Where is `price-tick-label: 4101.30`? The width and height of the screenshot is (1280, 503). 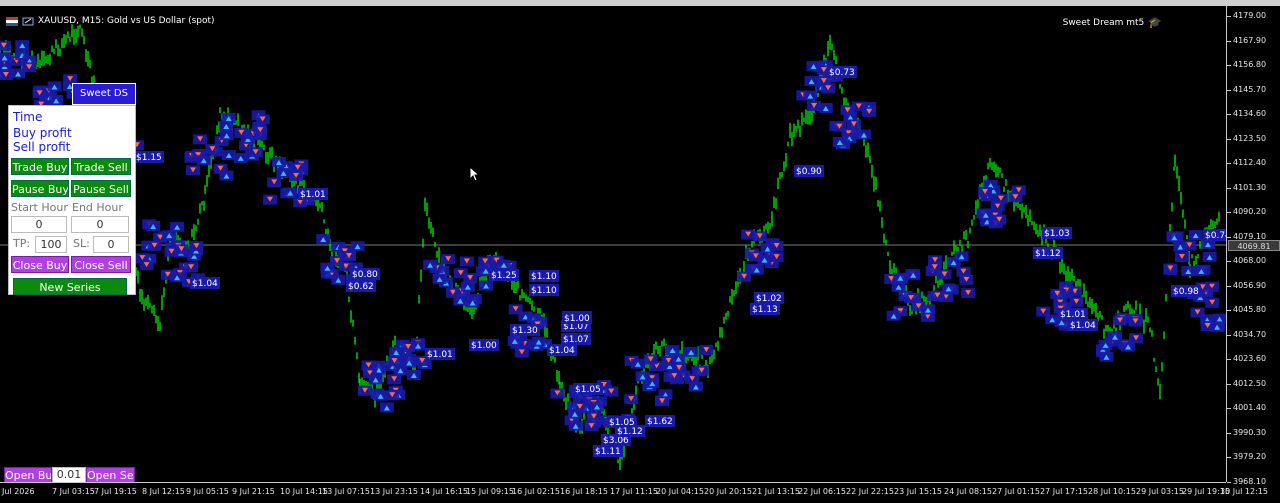 price-tick-label: 4101.30 is located at coordinates (1250, 187).